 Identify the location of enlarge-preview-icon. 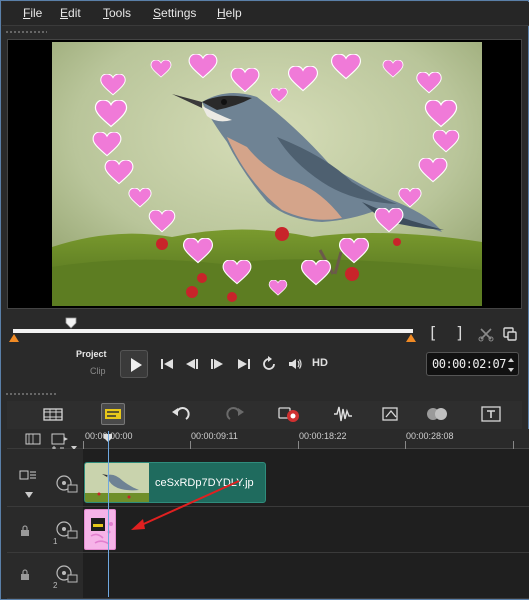
(510, 334).